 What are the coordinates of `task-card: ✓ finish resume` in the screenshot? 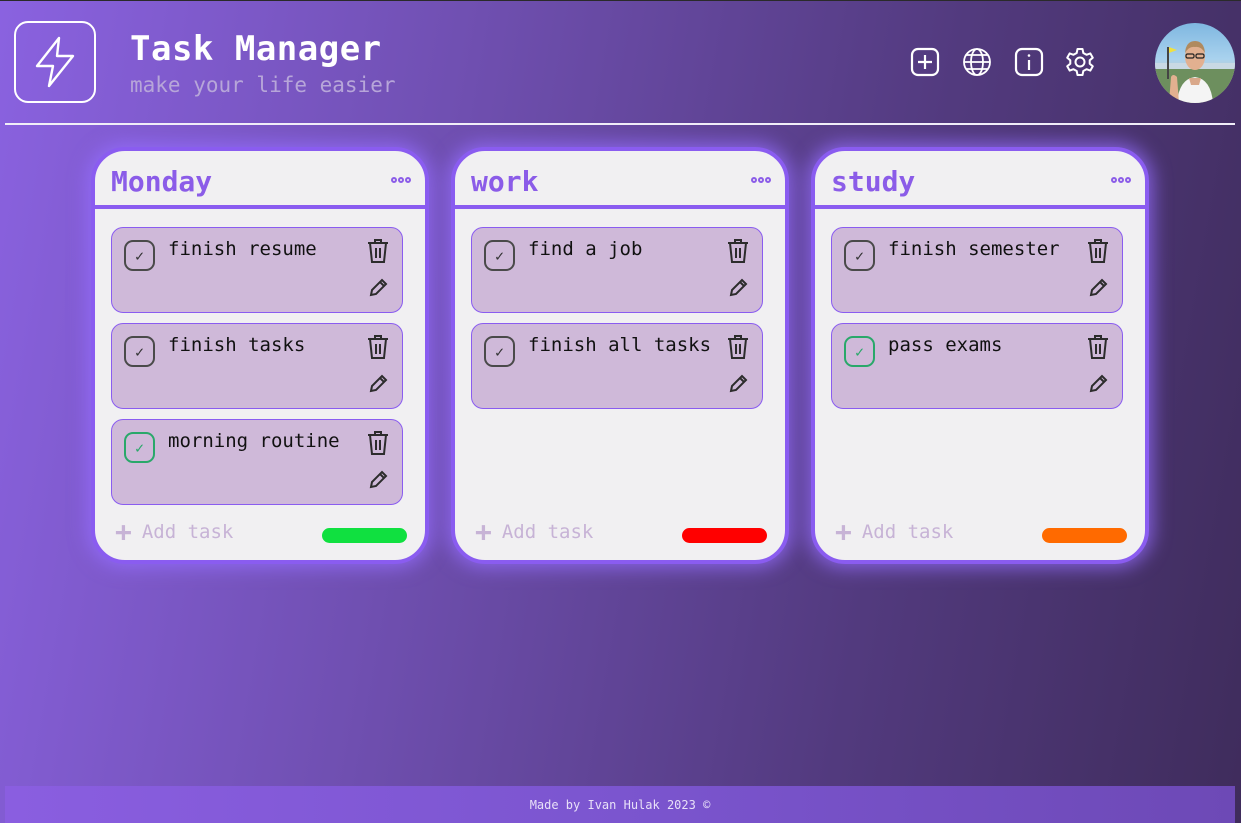 It's located at (257, 270).